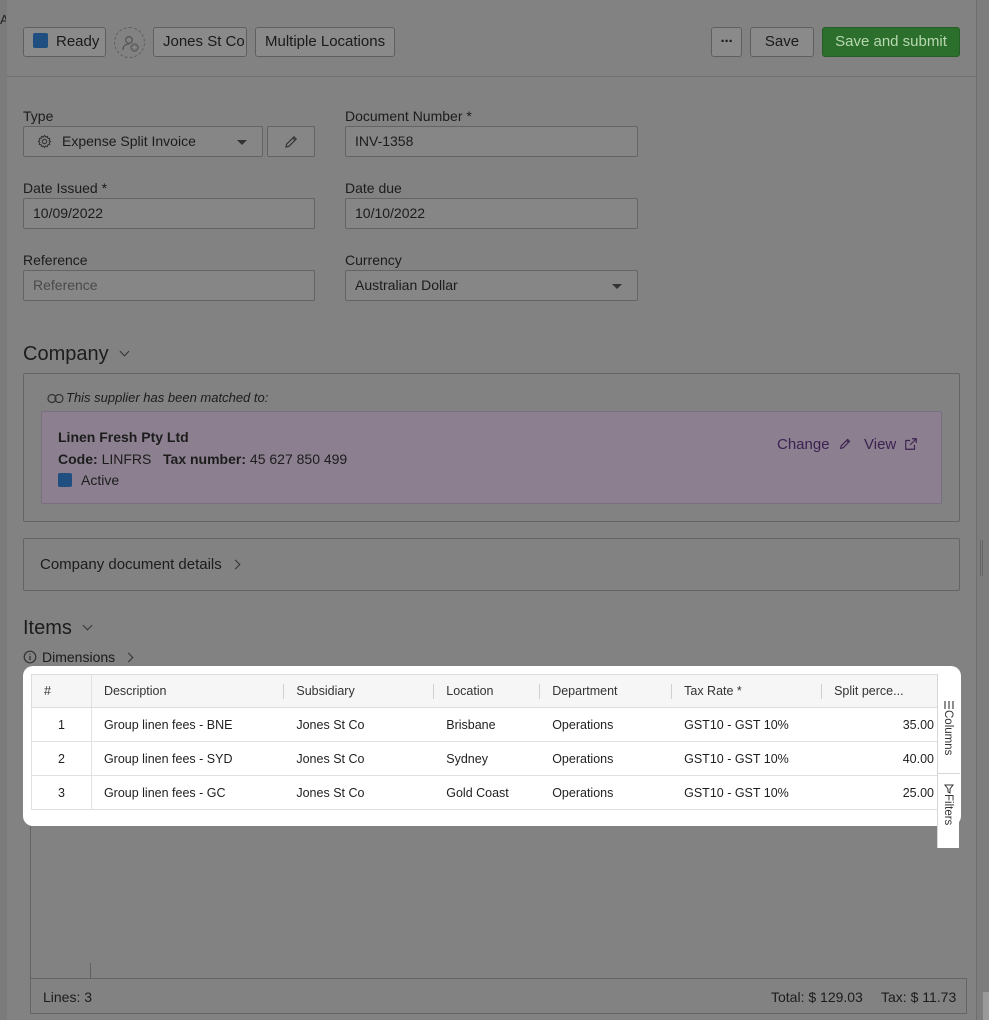 The image size is (989, 1020). I want to click on row-location: Sydney, so click(487, 758).